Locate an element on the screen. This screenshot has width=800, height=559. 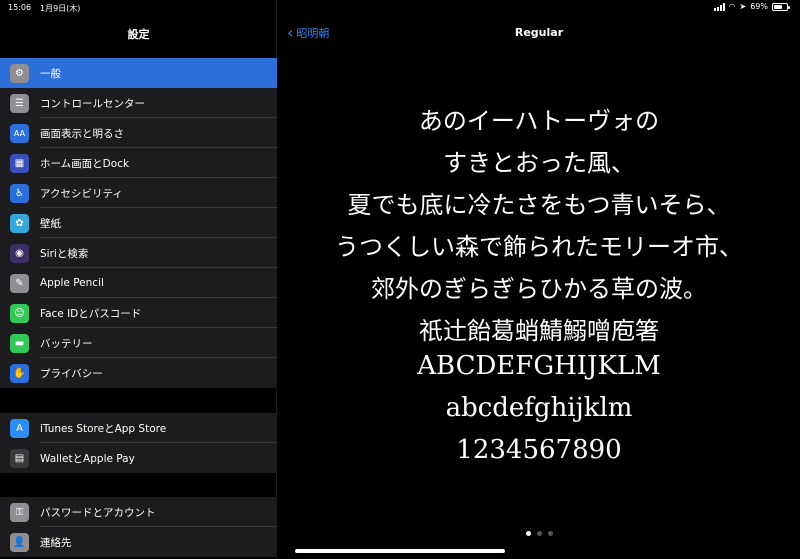
siri-icon: ◉ is located at coordinates (19, 253).